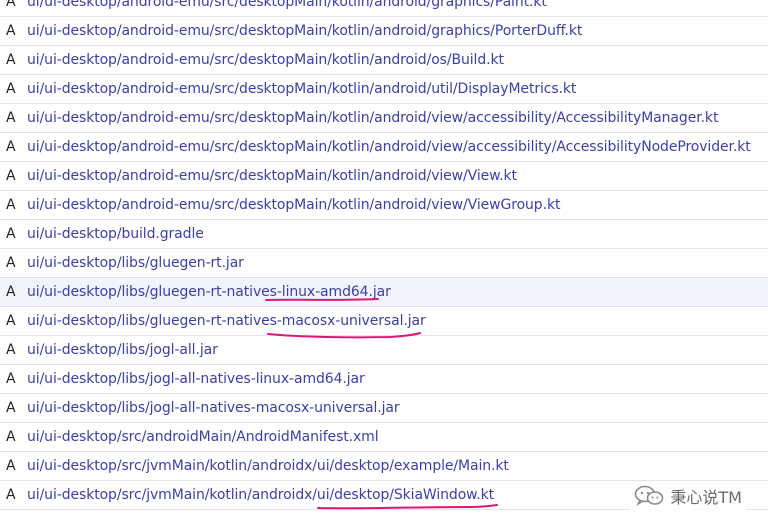 This screenshot has height=524, width=768. I want to click on file-row: A ui/ui-desktop/libs/gluegen-rt.jar, so click(384, 263).